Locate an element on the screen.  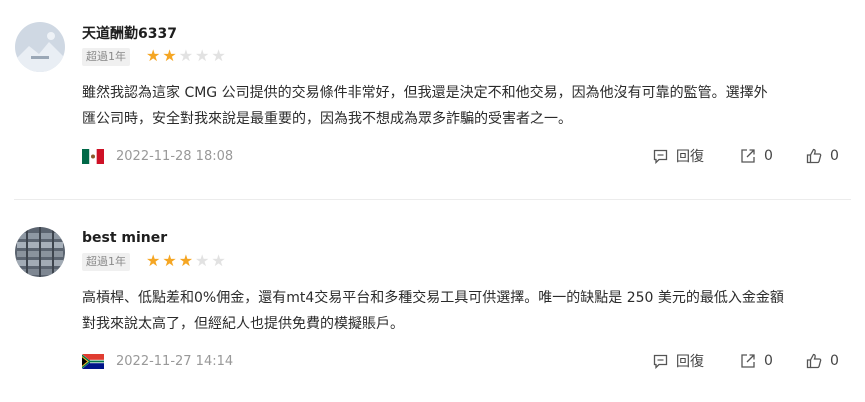
avatar-mining-rigs-icon is located at coordinates (40, 252).